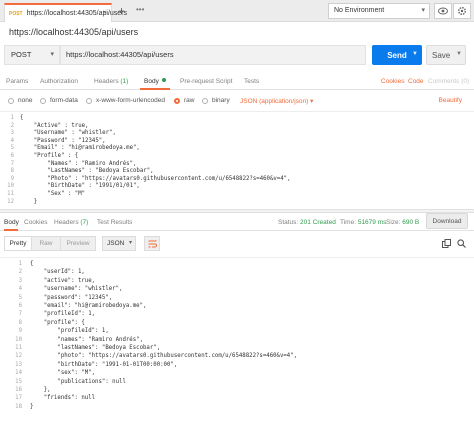 The height and width of the screenshot is (445, 474). Describe the element at coordinates (221, 100) in the screenshot. I see `radio-binary-label: binary` at that location.